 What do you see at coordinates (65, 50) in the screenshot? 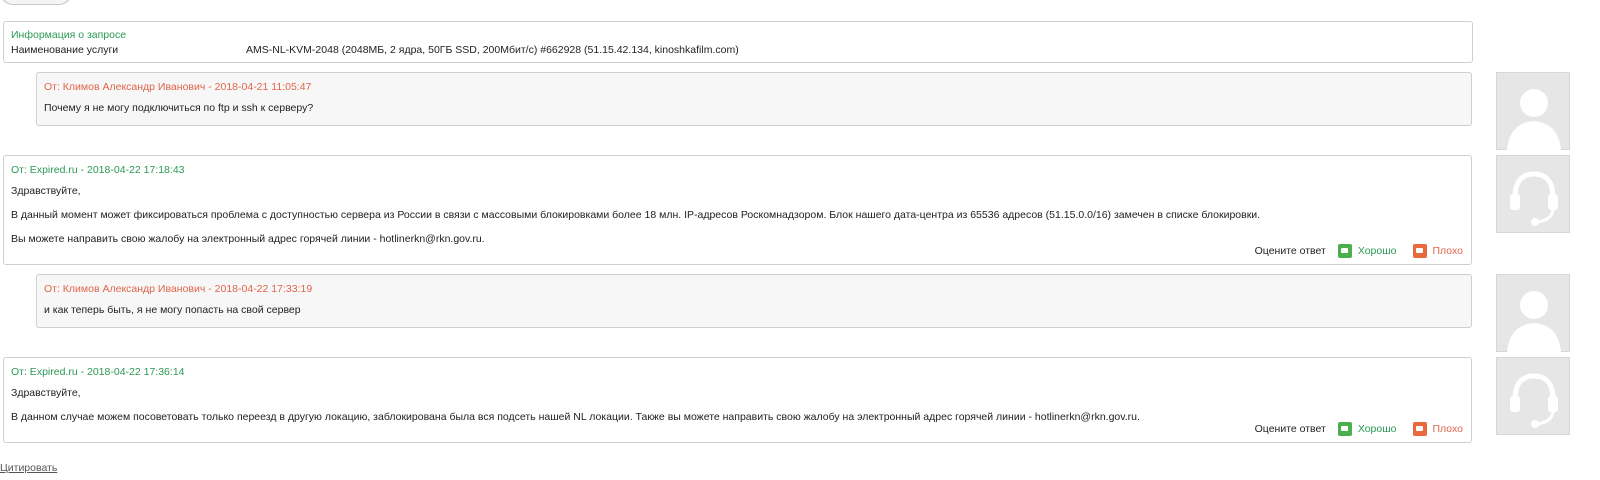
I see `service-name-label: Наименование услуги` at bounding box center [65, 50].